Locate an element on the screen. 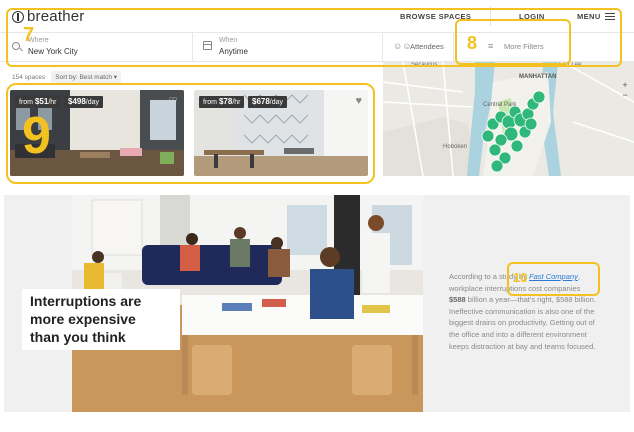 This screenshot has height=432, width=634. headline-line: Interruptions are is located at coordinates (86, 301).